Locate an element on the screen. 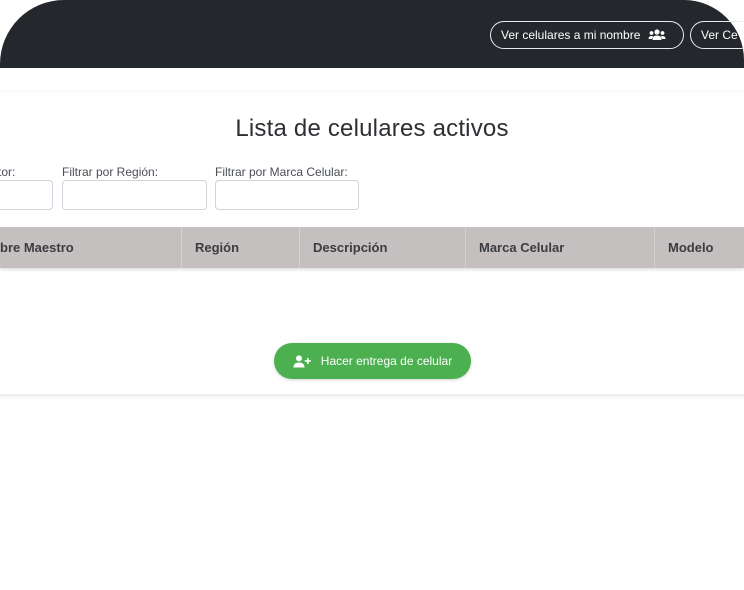 The width and height of the screenshot is (744, 590). top-nav-bar: Ver celulares a mi nombre Ver Ce is located at coordinates (372, 34).